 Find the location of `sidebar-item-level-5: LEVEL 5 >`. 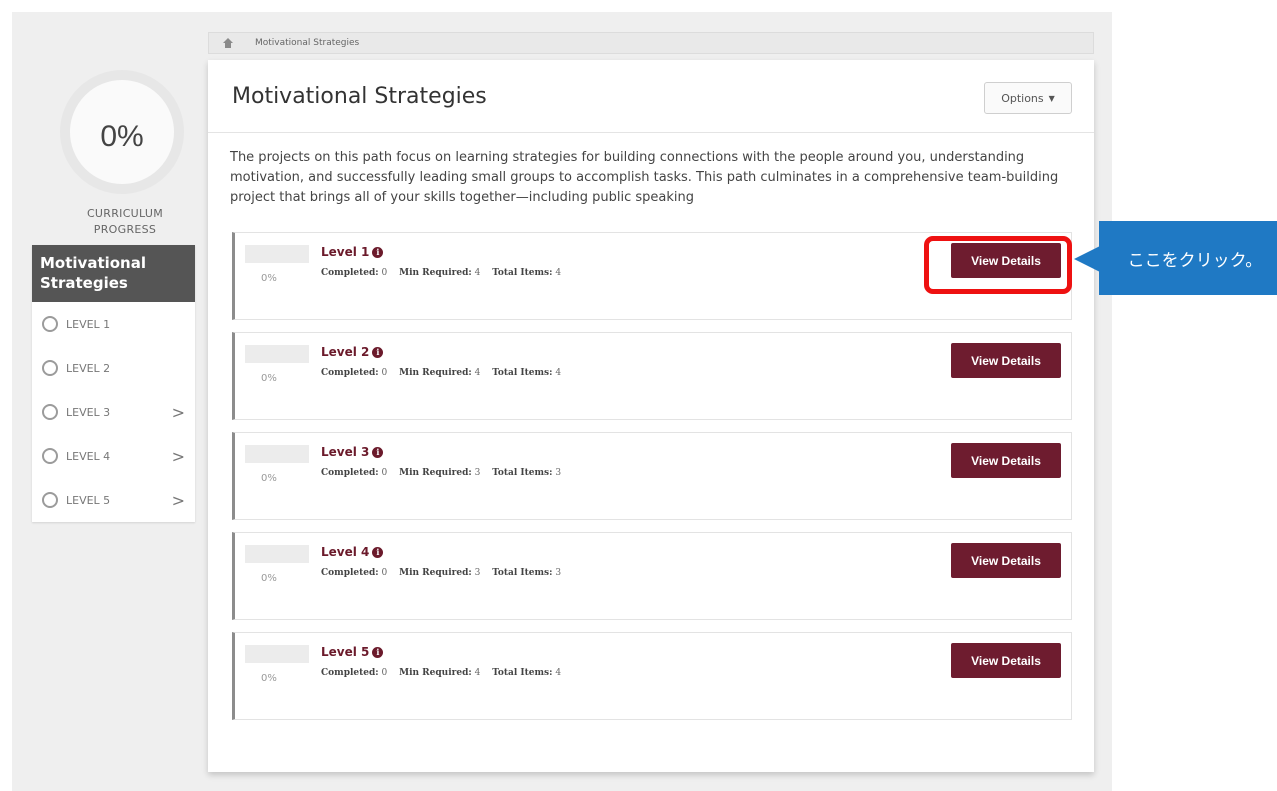

sidebar-item-level-5: LEVEL 5 > is located at coordinates (113, 500).